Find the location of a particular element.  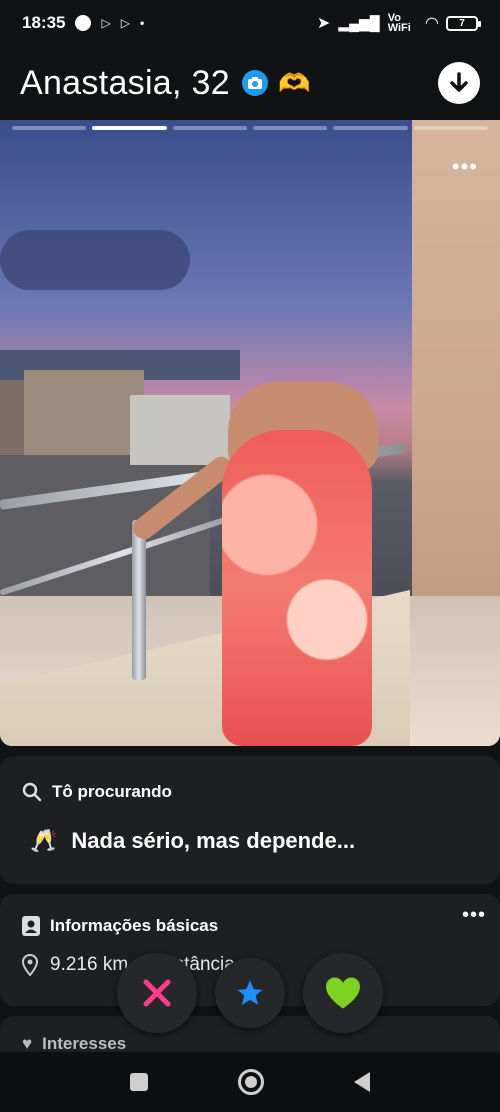

signal-icon: ▂▄▆█ is located at coordinates (359, 22).